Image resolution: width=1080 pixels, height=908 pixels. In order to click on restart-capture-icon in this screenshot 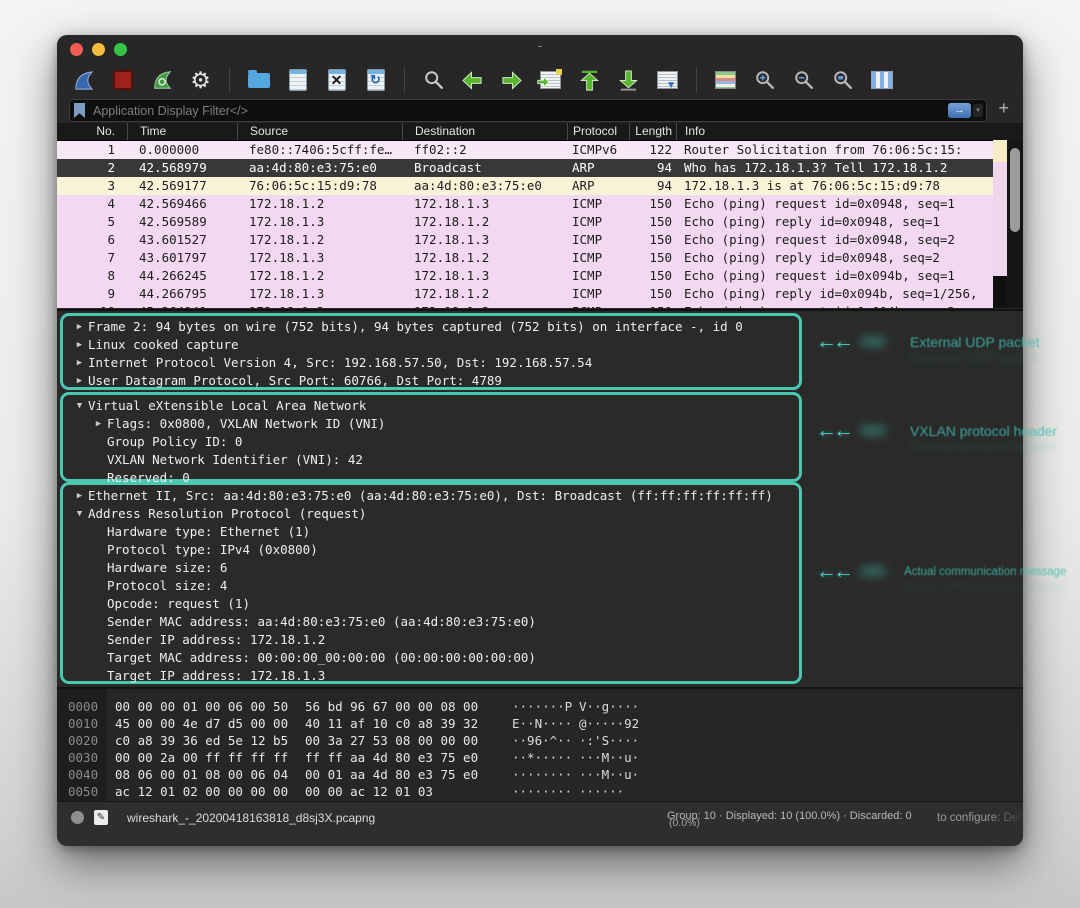, I will do `click(161, 80)`.